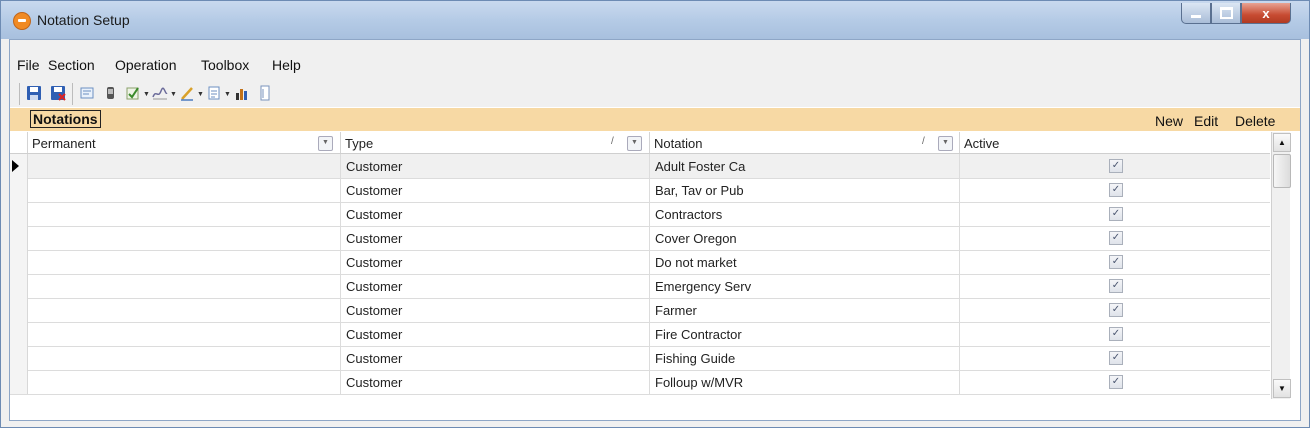 The height and width of the screenshot is (428, 1310). What do you see at coordinates (495, 142) in the screenshot?
I see `column-header-type: Type / ▼` at bounding box center [495, 142].